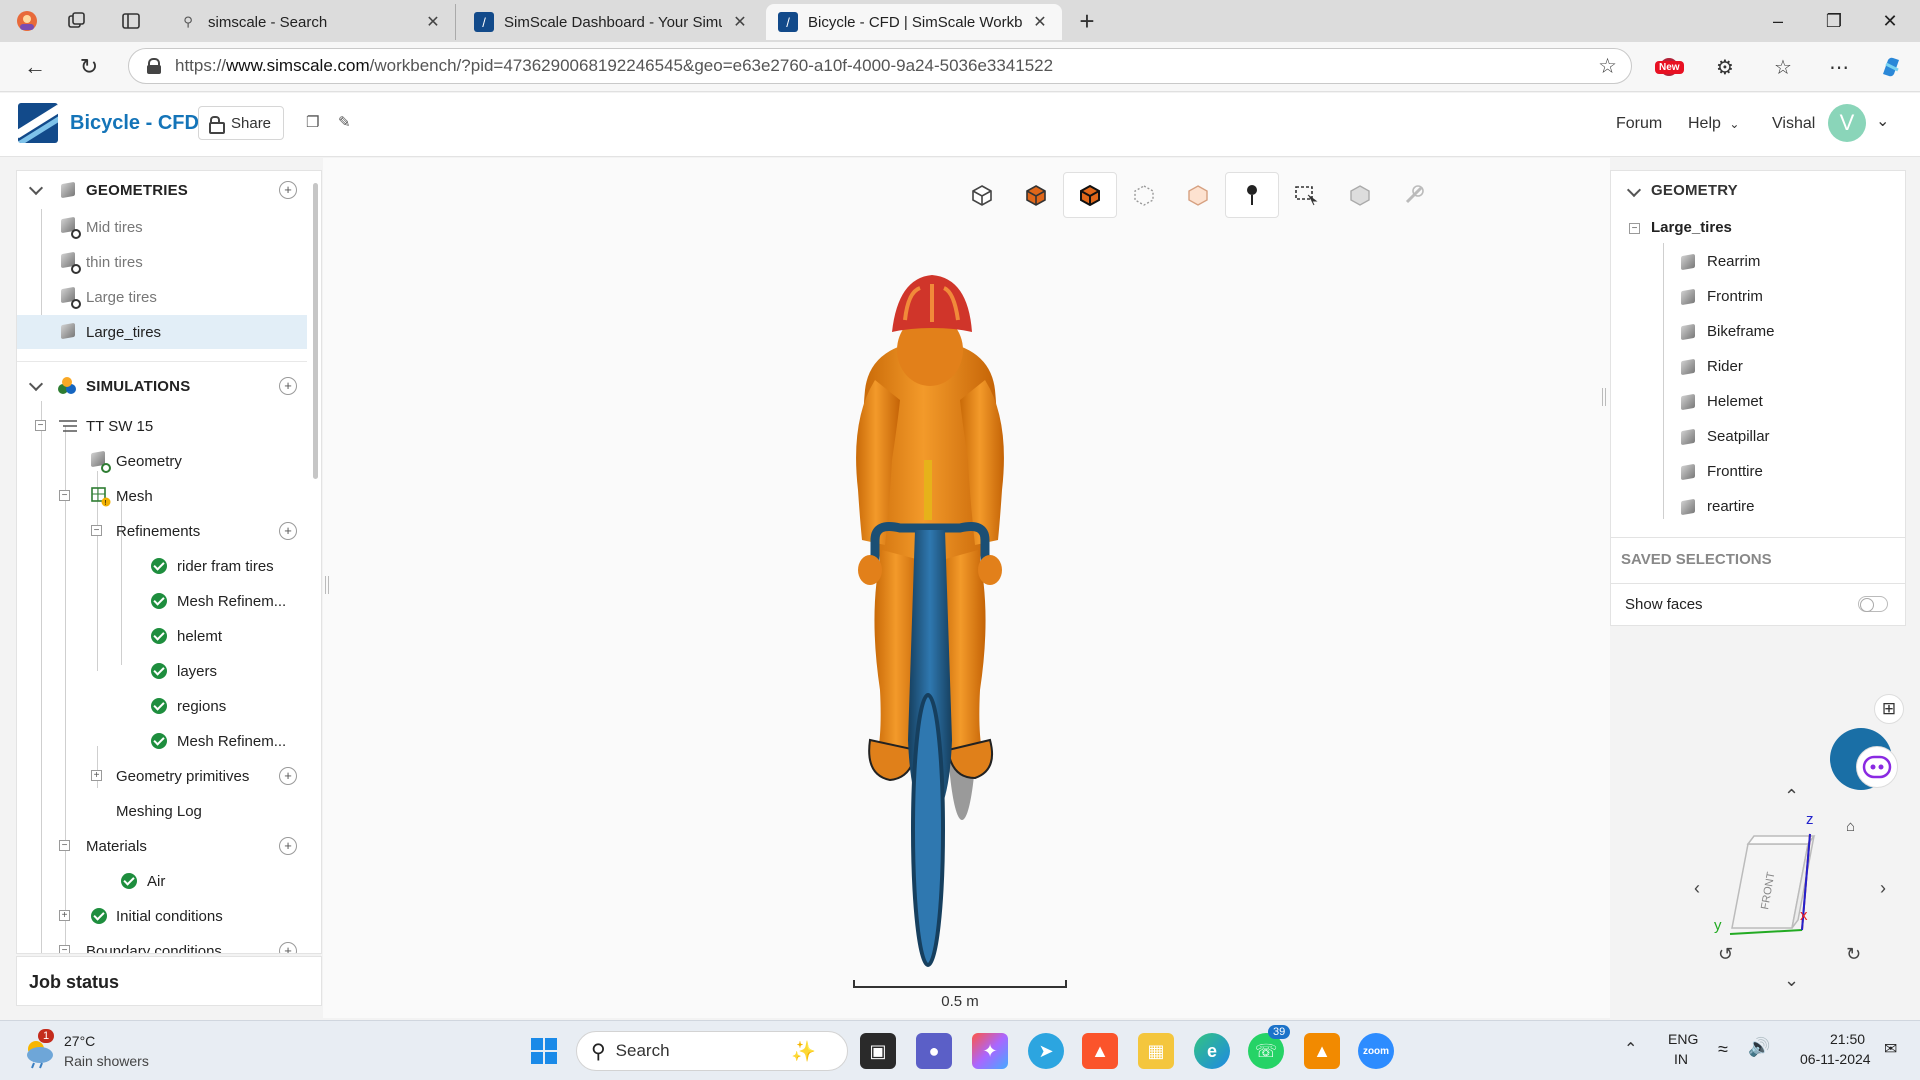  What do you see at coordinates (1850, 826) in the screenshot?
I see `home-view-icon: ⌂` at bounding box center [1850, 826].